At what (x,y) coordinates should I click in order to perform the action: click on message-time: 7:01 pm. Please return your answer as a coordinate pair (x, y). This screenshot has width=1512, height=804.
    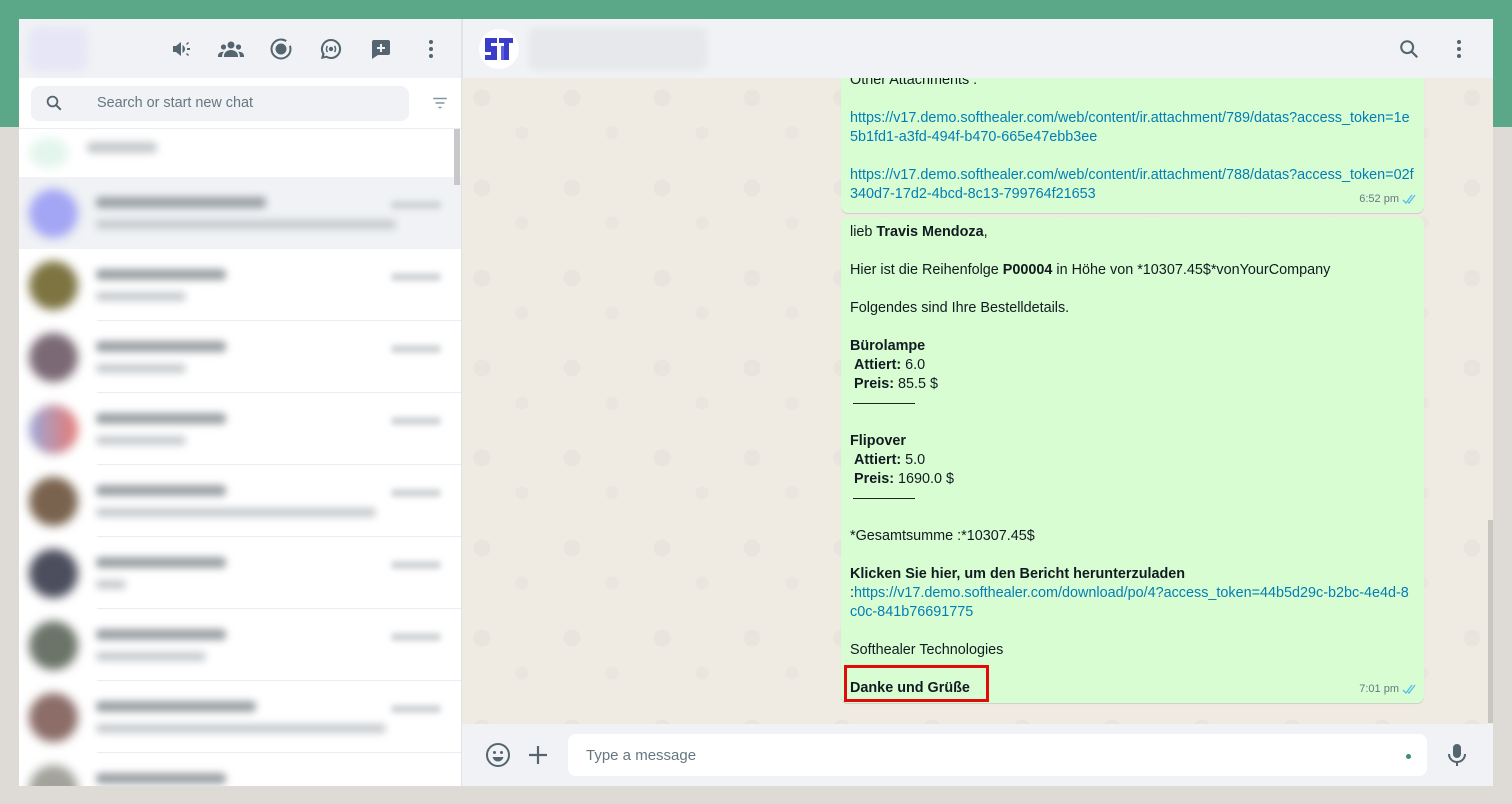
    Looking at the image, I should click on (1379, 689).